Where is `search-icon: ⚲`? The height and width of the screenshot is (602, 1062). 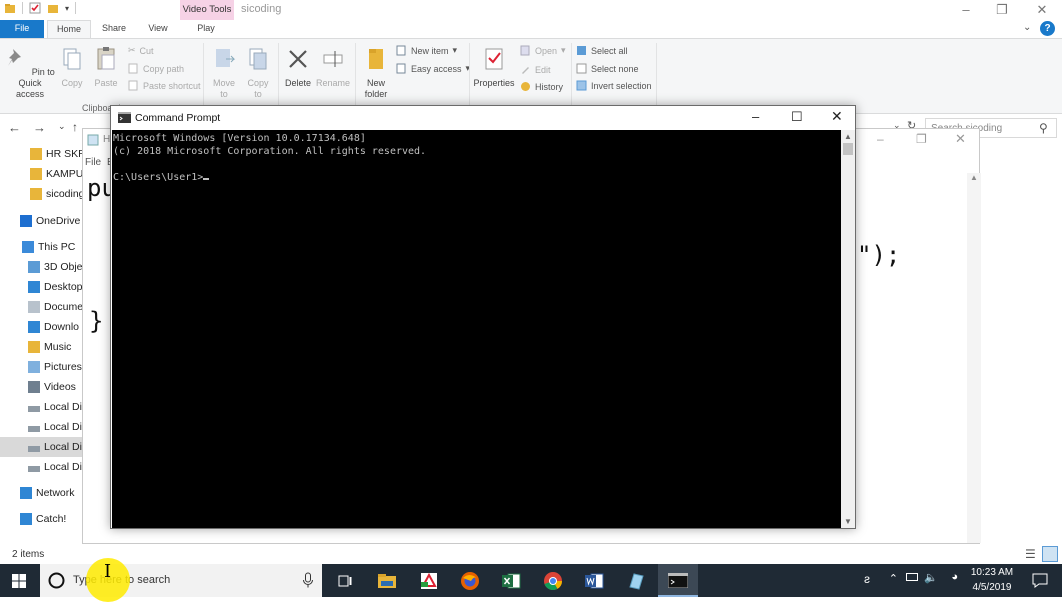 search-icon: ⚲ is located at coordinates (1043, 128).